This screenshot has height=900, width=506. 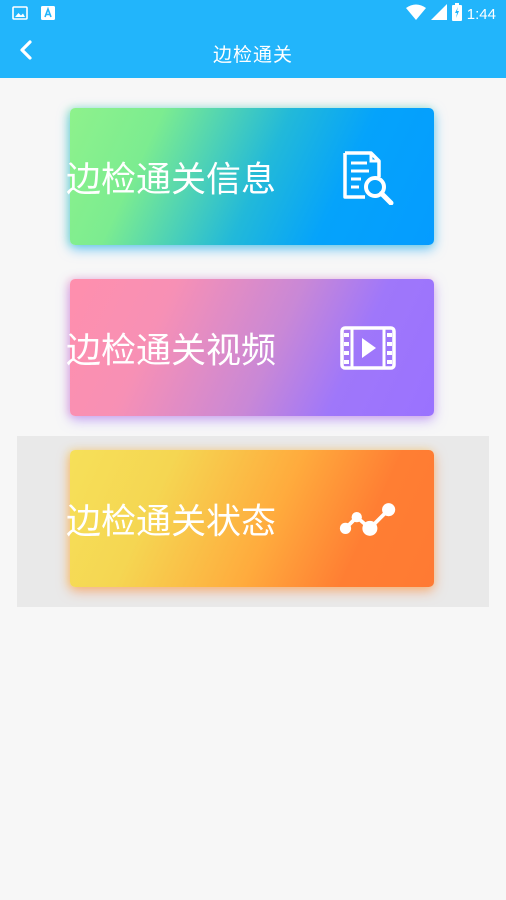 What do you see at coordinates (368, 348) in the screenshot?
I see `video-film-icon` at bounding box center [368, 348].